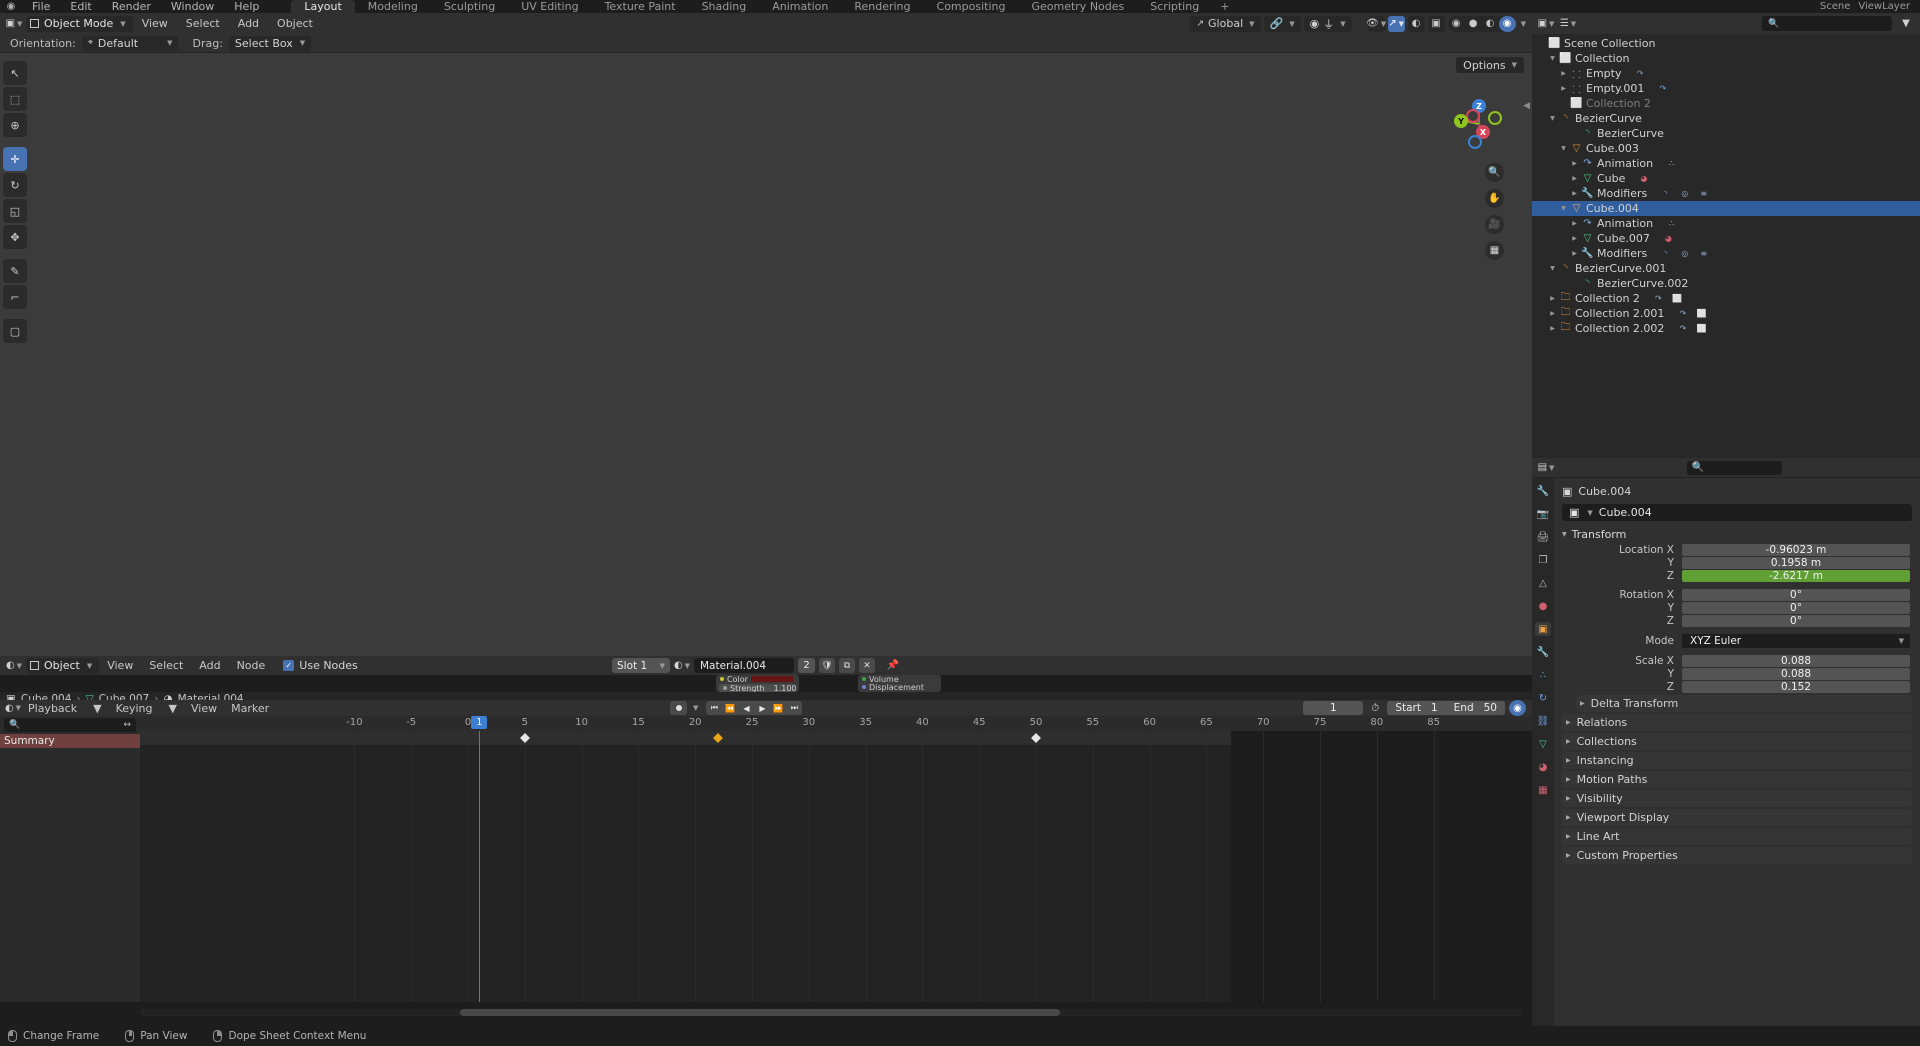 Image resolution: width=1920 pixels, height=1046 pixels. What do you see at coordinates (640, 6) in the screenshot?
I see `workspace-tab-texture-paint: Texture Paint` at bounding box center [640, 6].